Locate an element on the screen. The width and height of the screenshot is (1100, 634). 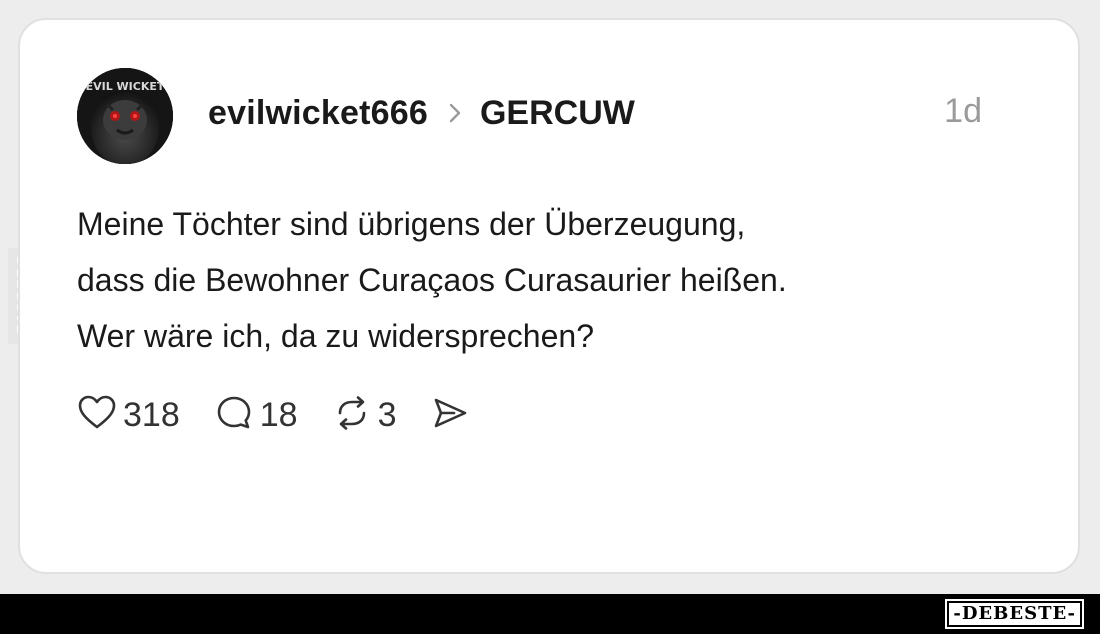
repost-button: 3 is located at coordinates (364, 415).